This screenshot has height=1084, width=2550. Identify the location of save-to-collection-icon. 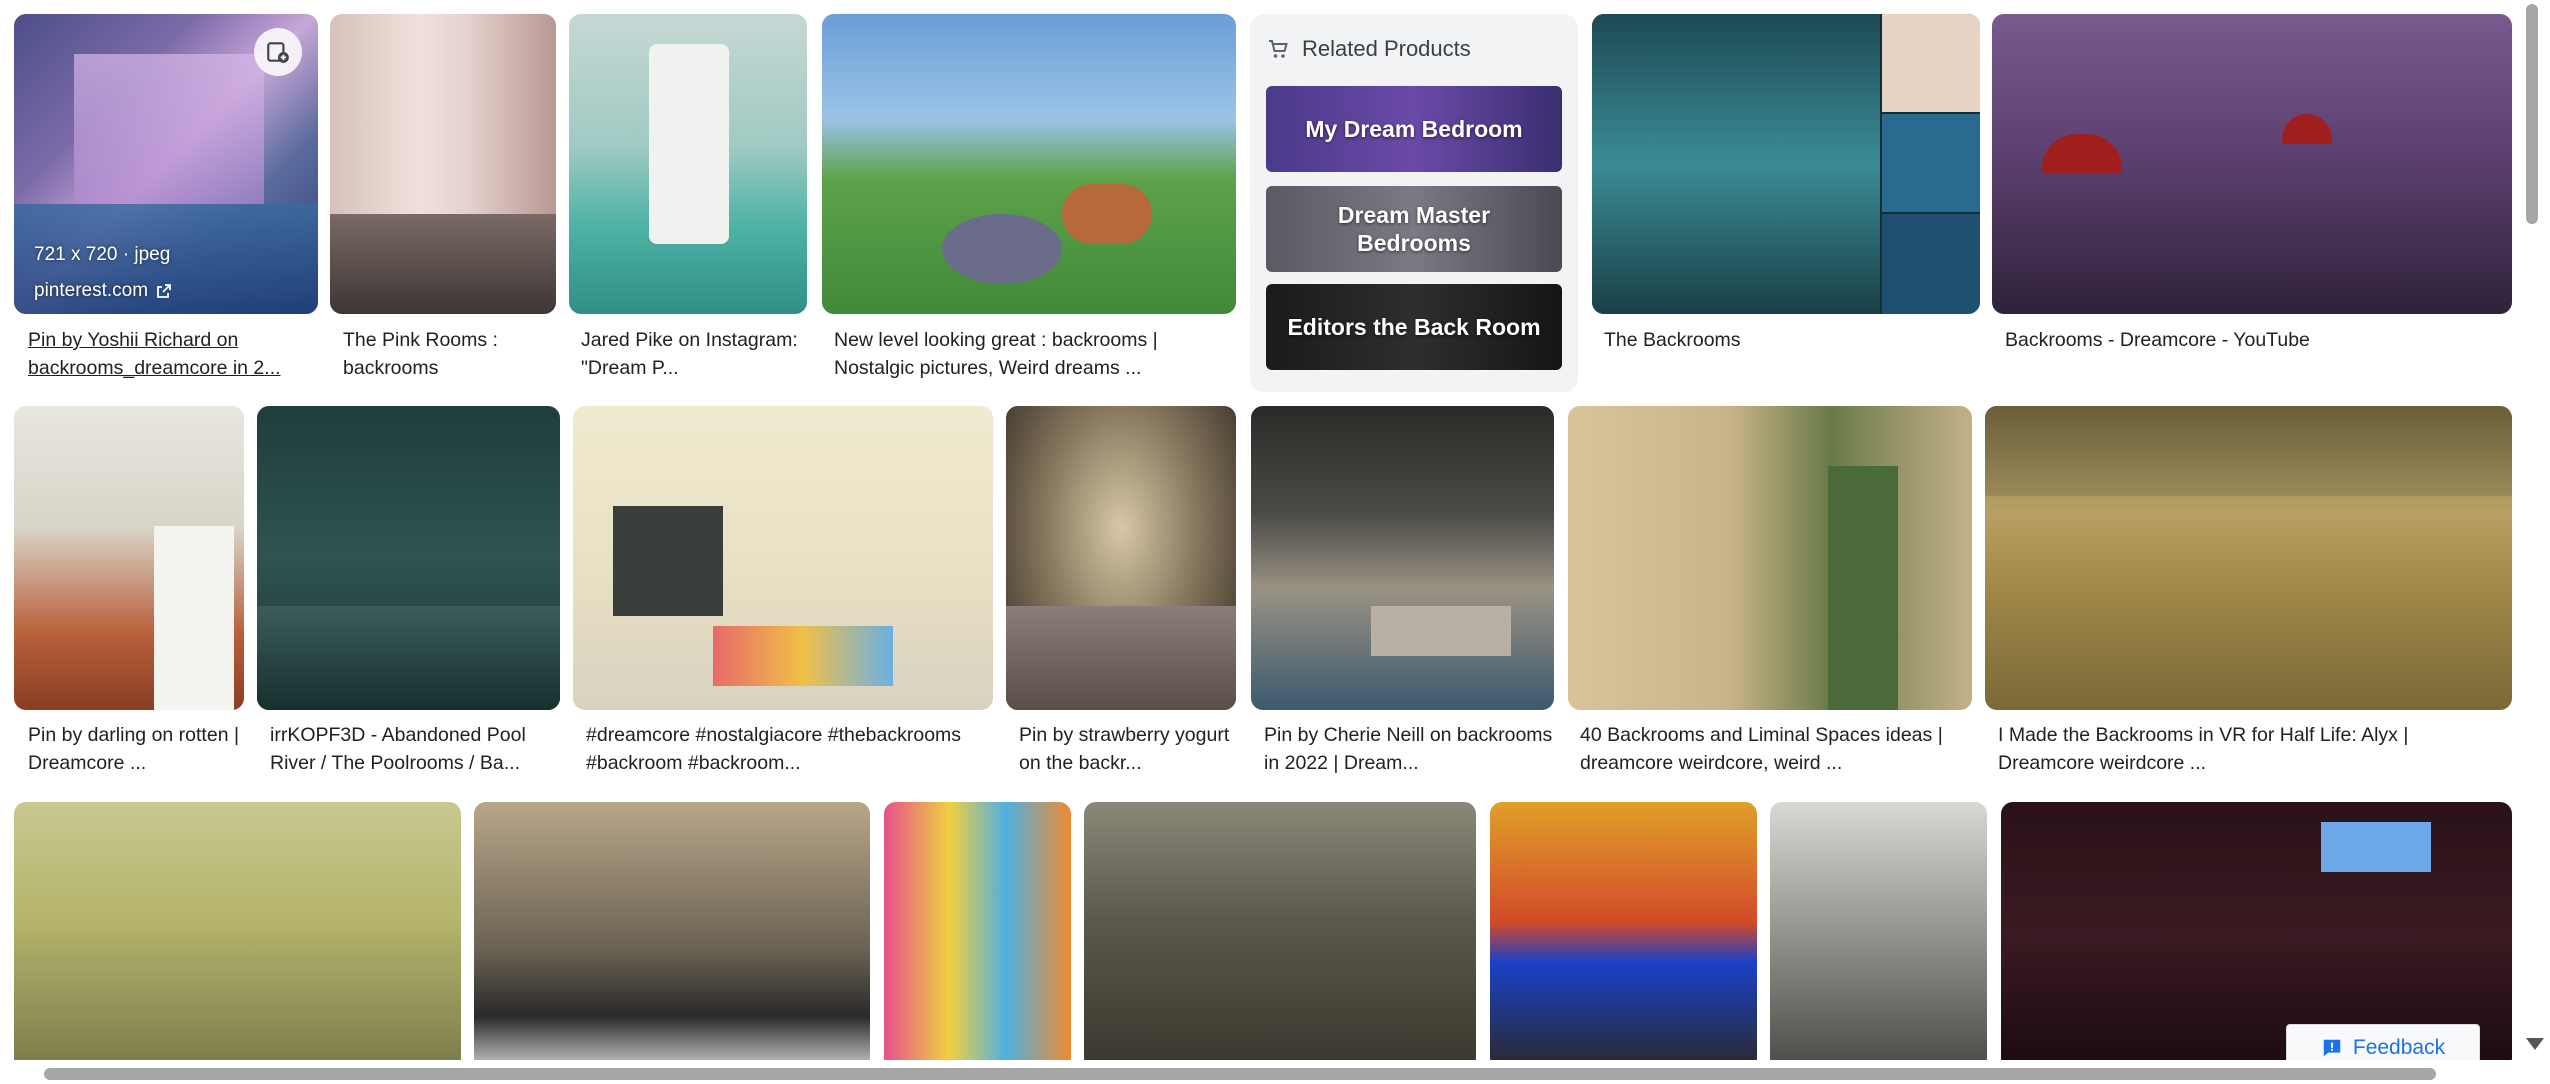
(278, 52).